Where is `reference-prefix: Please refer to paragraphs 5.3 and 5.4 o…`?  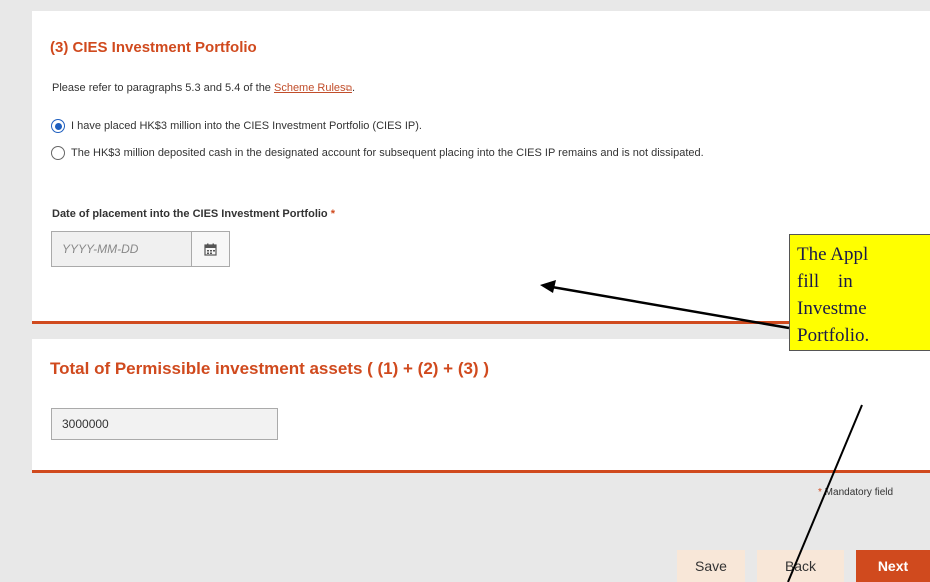
reference-prefix: Please refer to paragraphs 5.3 and 5.4 o… is located at coordinates (163, 88).